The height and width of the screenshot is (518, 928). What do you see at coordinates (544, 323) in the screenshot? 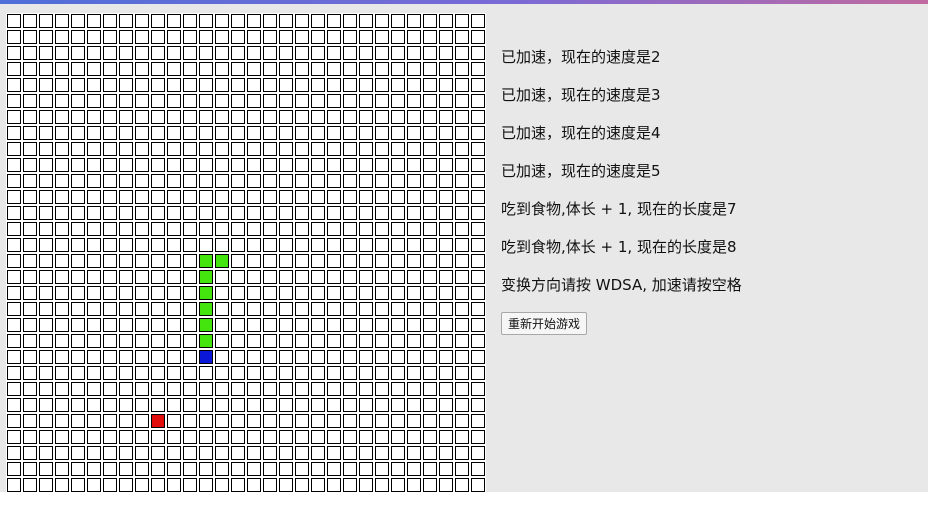
I see `restart-game-button: 重新开始游戏` at bounding box center [544, 323].